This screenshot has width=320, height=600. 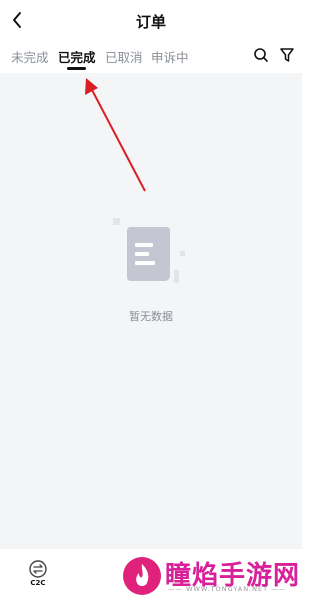 I want to click on header: 订单, so click(x=151, y=20).